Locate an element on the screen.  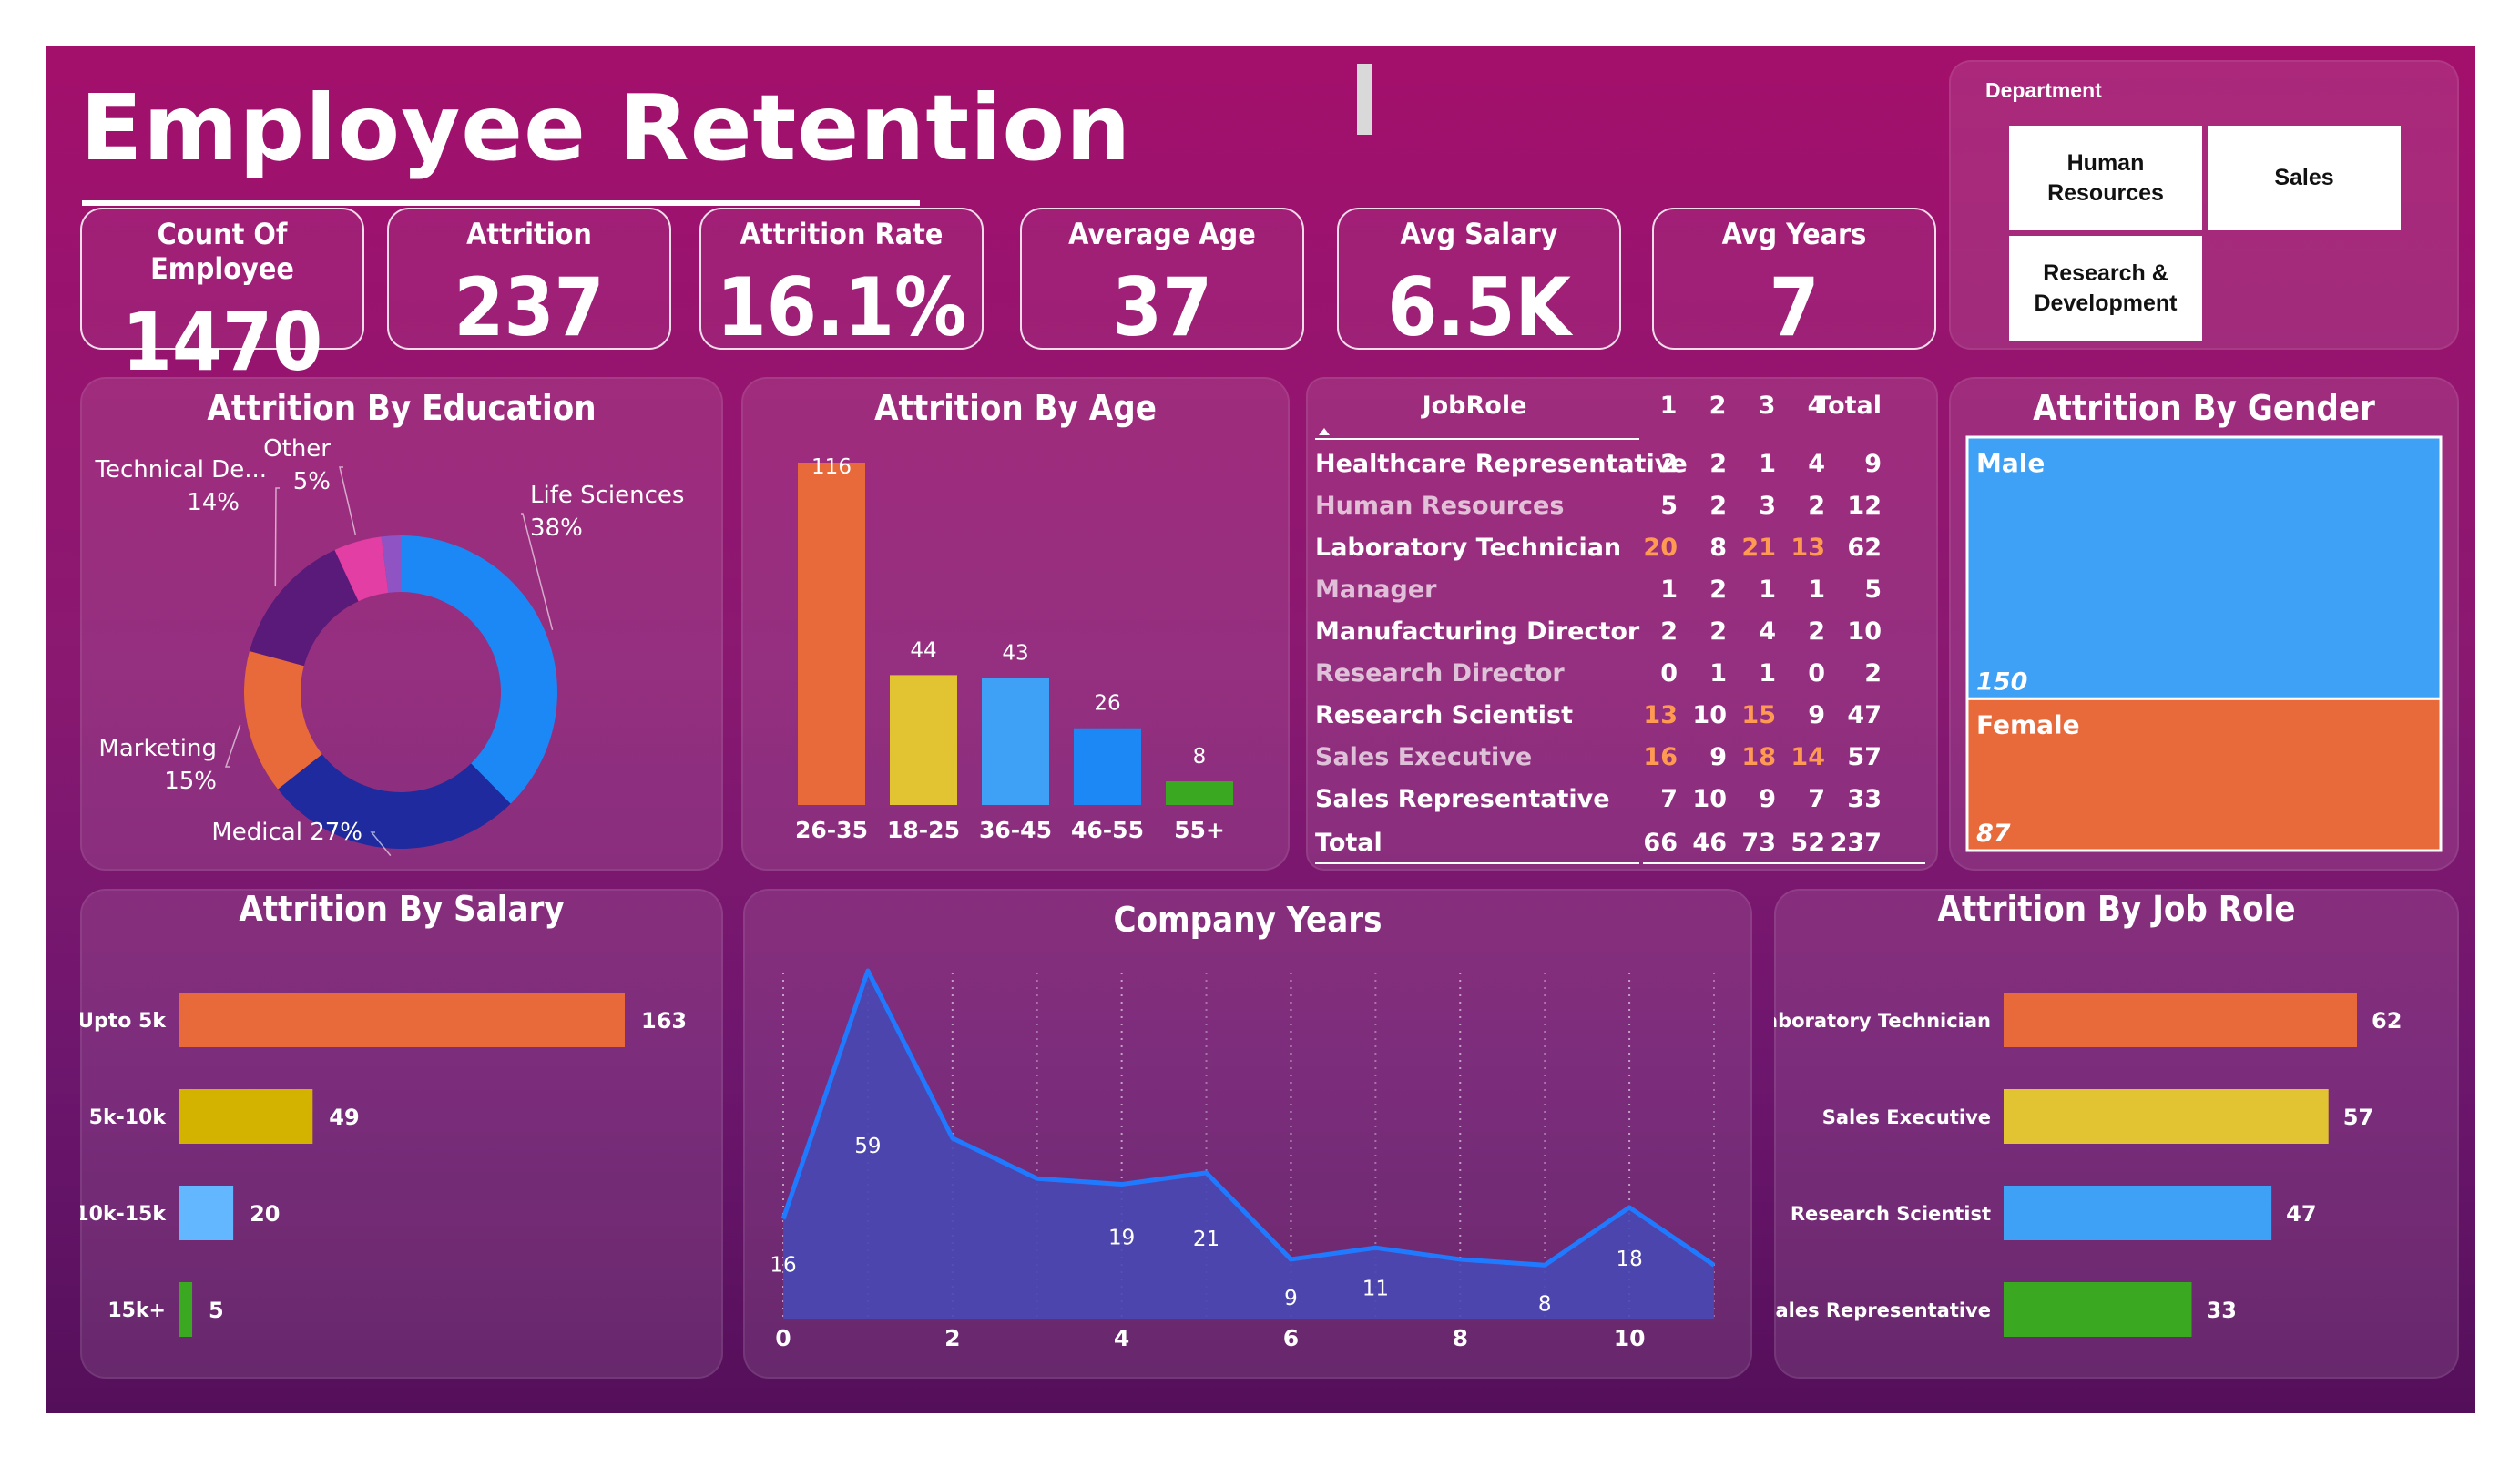
slicer-option-research-development: Research & Development is located at coordinates (2105, 289).